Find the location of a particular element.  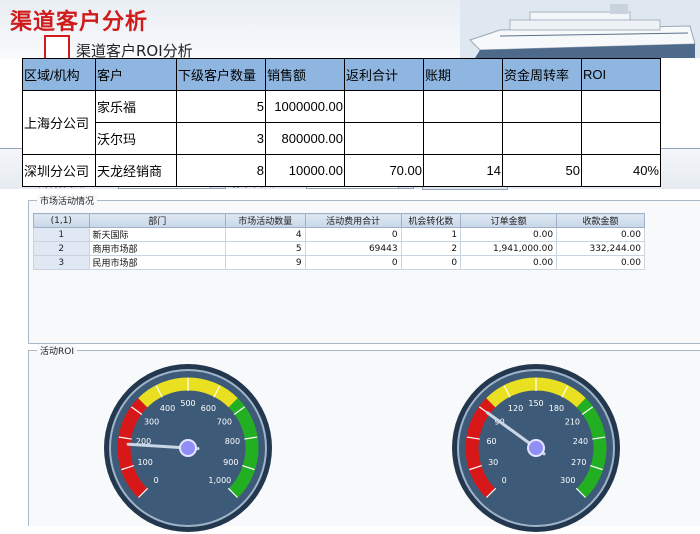

rebate-cell: 70.00 is located at coordinates (384, 170).